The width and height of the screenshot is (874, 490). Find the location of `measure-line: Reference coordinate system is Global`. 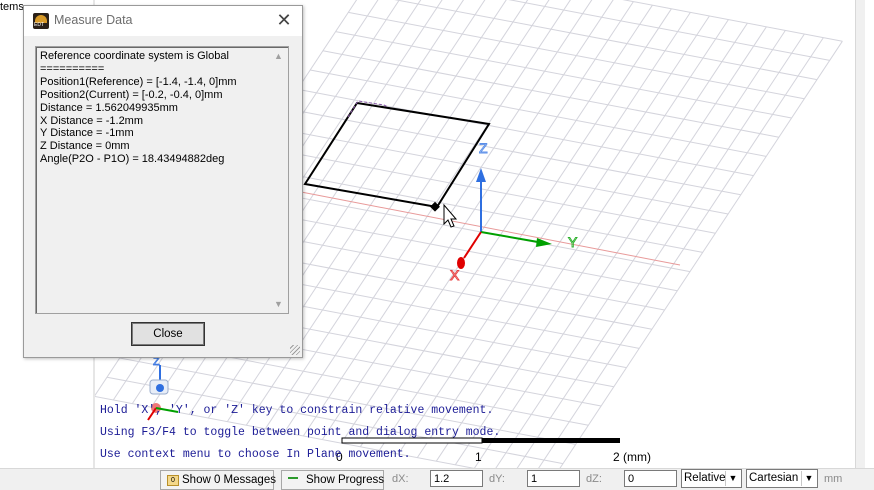

measure-line: Reference coordinate system is Global is located at coordinates (134, 56).